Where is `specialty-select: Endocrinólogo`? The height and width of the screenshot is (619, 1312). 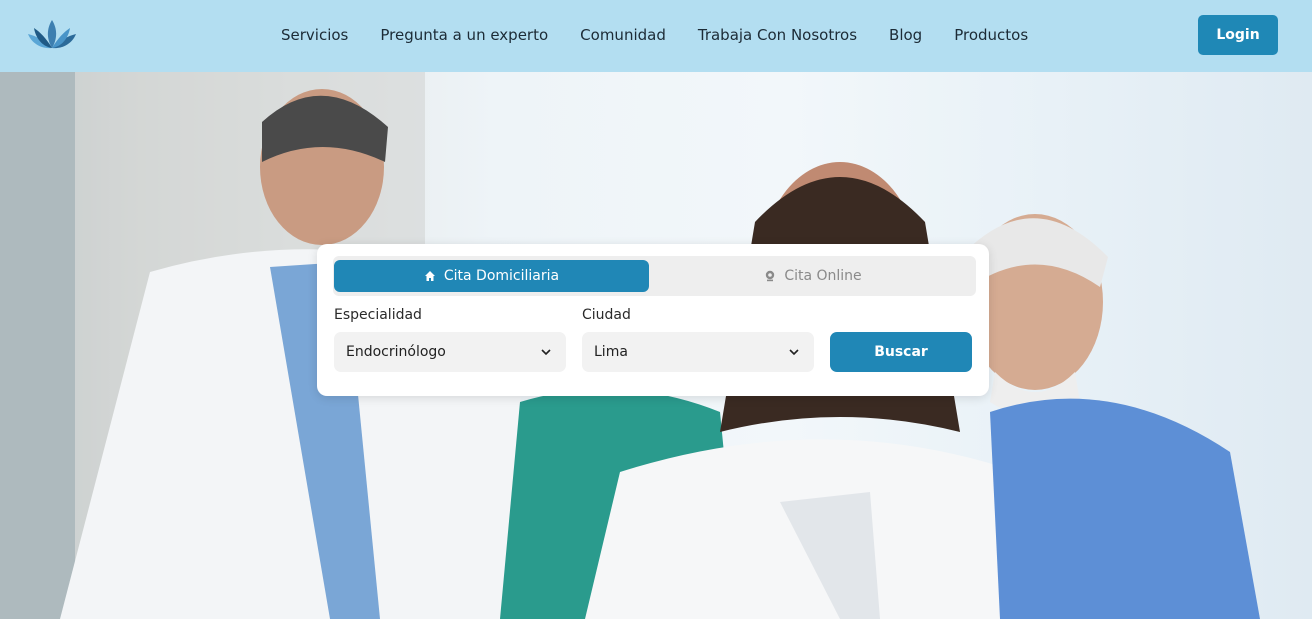
specialty-select: Endocrinólogo is located at coordinates (450, 352).